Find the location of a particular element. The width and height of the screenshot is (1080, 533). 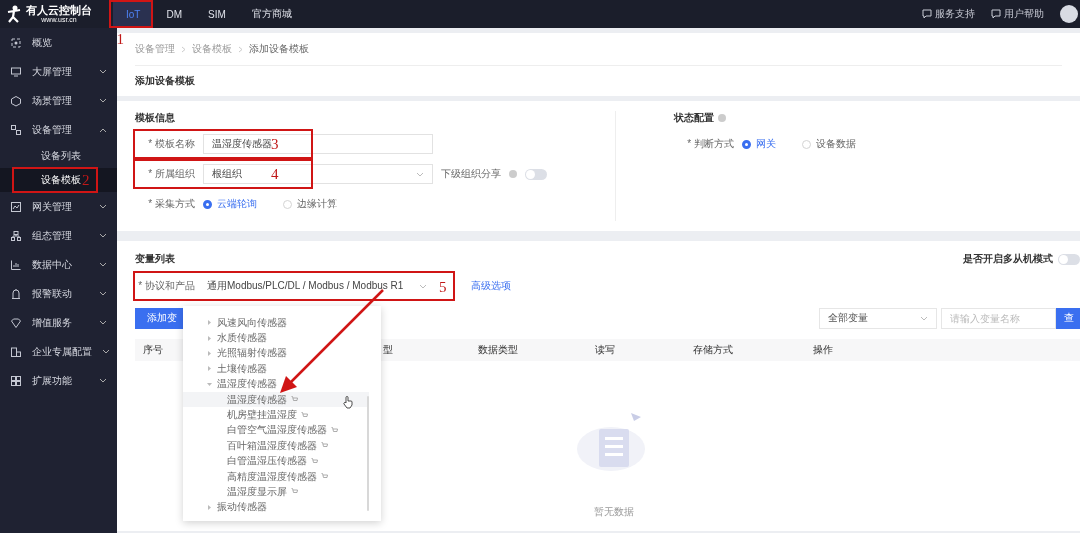

field-label: * 协议和产品 is located at coordinates (166, 286).